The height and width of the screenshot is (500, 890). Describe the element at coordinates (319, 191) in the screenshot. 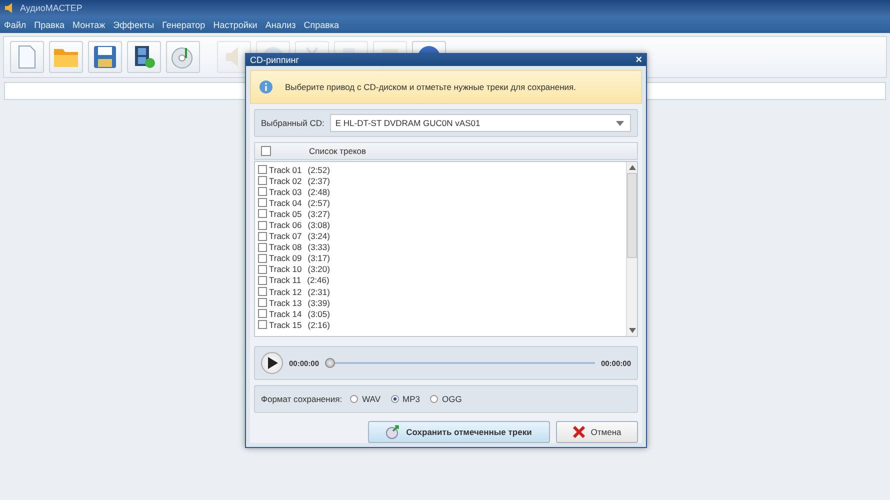

I see `track-duration: (2:48)` at that location.